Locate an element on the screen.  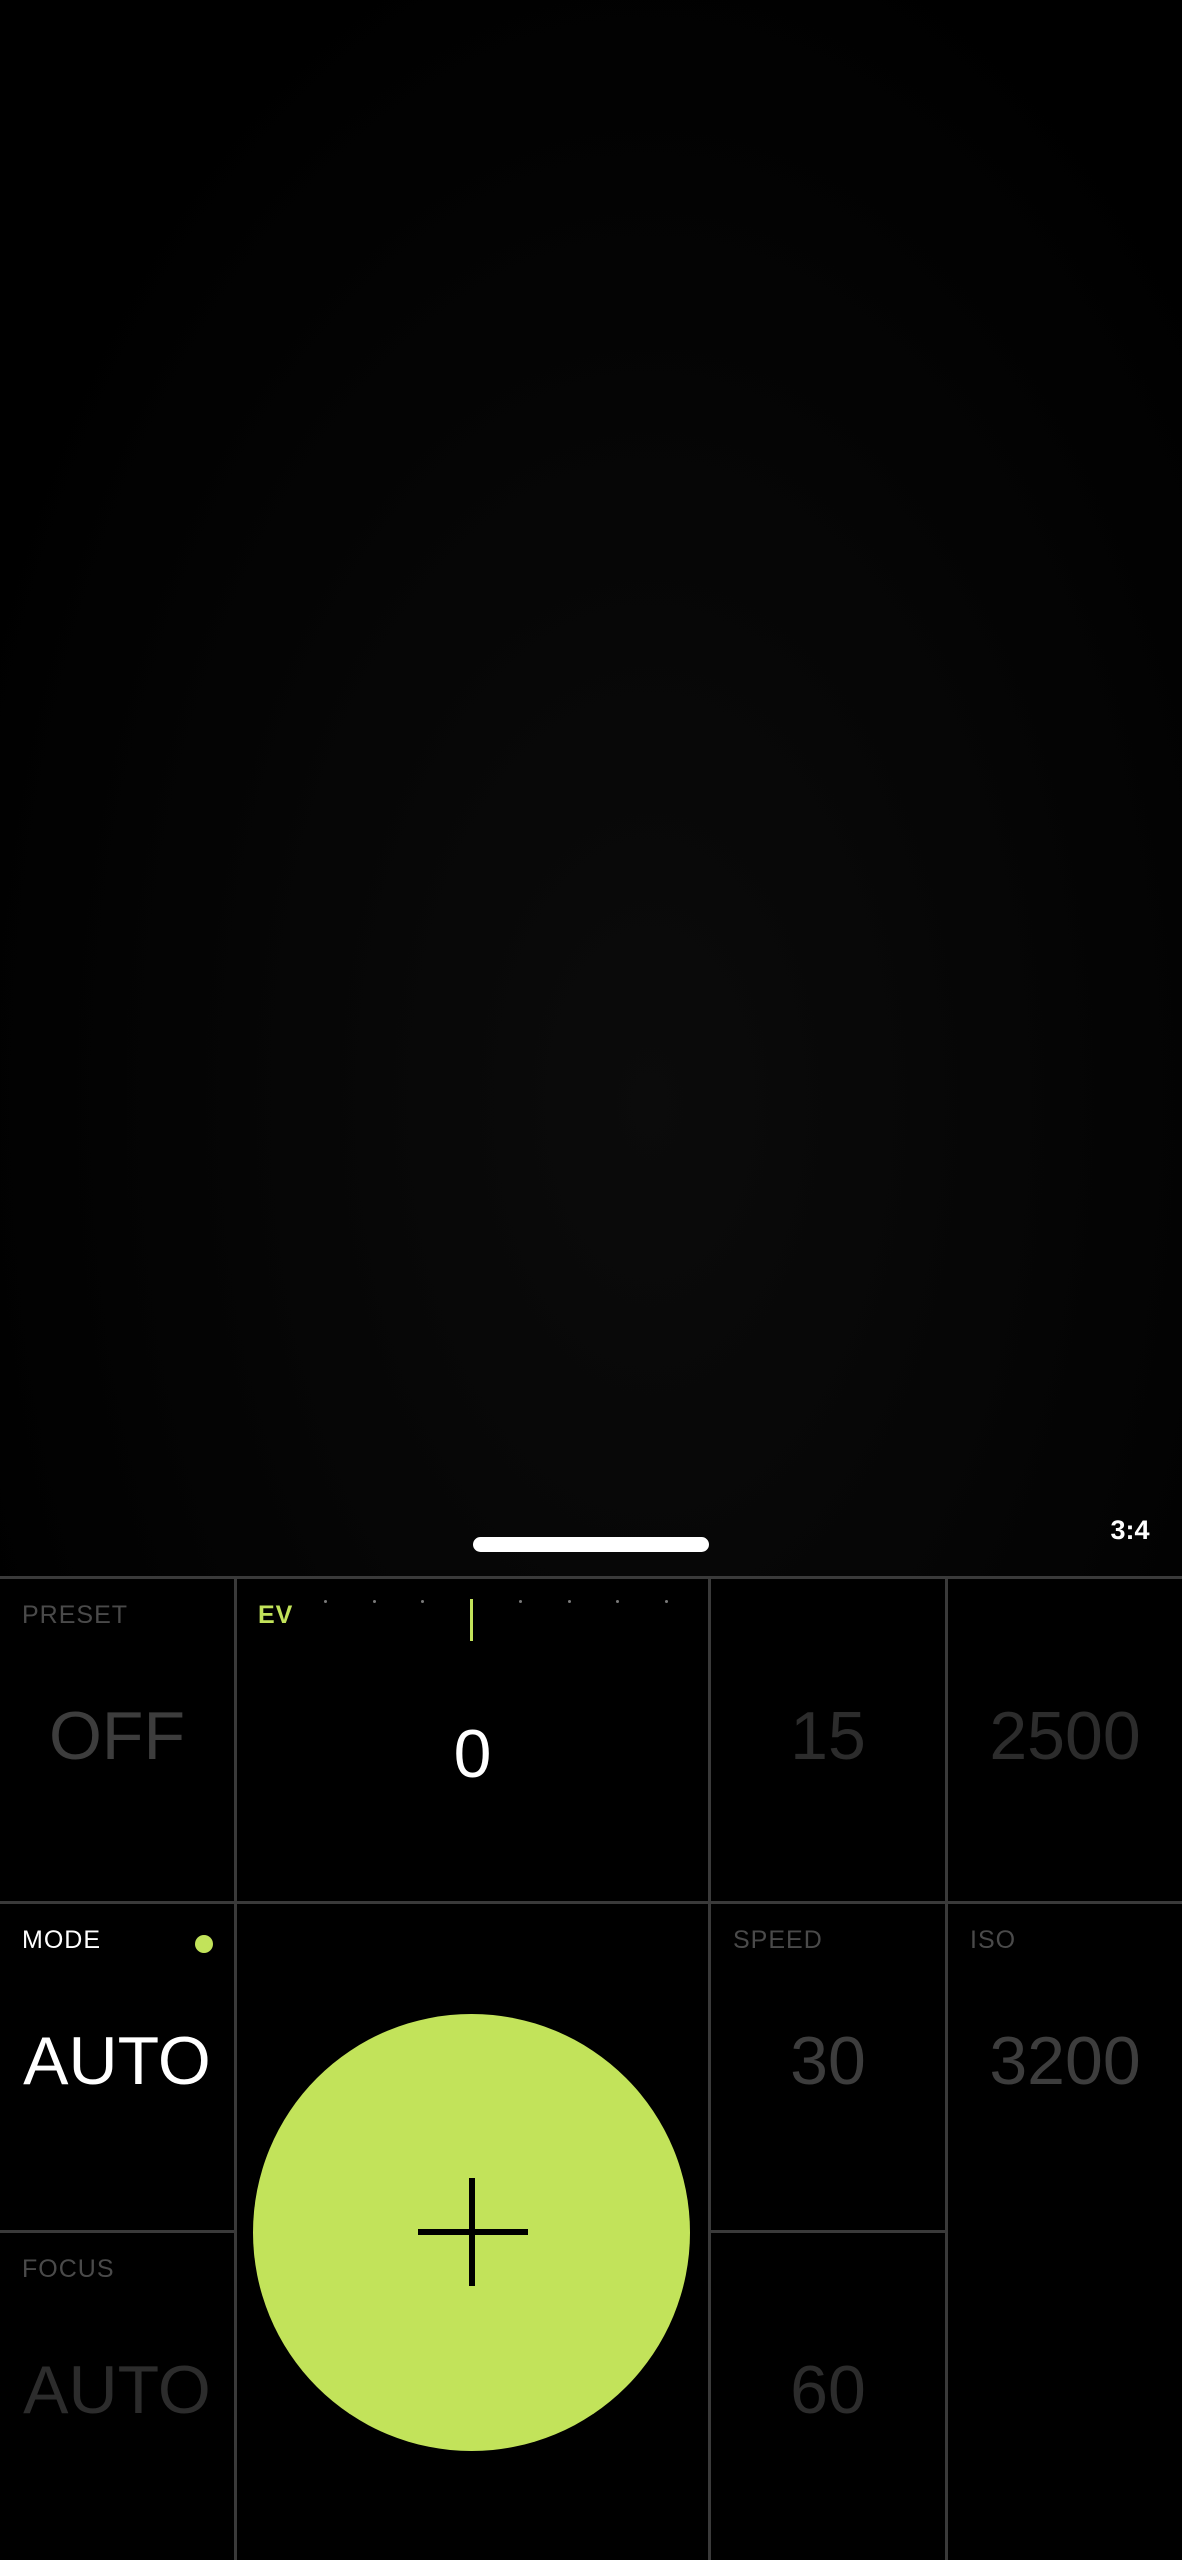
focus-control: FOCUS AUTO is located at coordinates (117, 2396).